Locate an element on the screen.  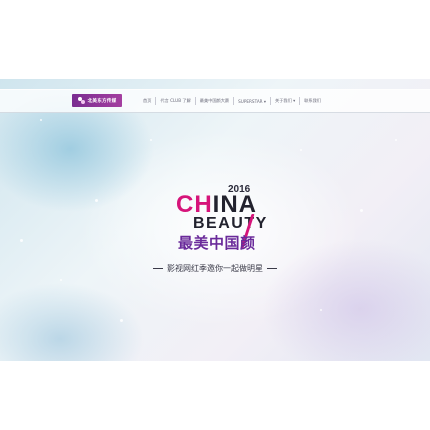
campaign-tagline: 影视网红季邀你一起做明星 is located at coordinates (215, 268).